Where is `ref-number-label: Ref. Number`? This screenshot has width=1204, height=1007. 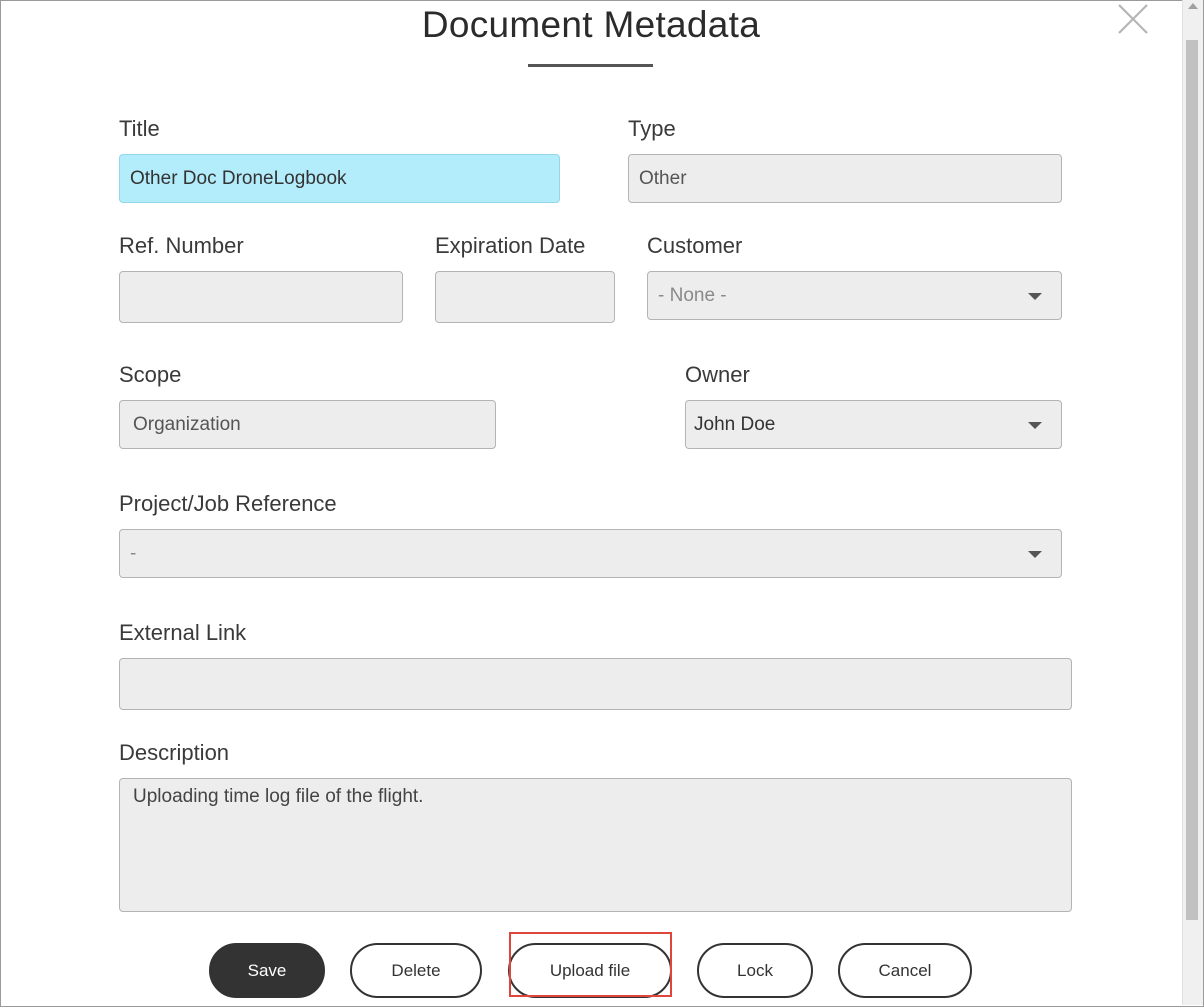
ref-number-label: Ref. Number is located at coordinates (181, 245).